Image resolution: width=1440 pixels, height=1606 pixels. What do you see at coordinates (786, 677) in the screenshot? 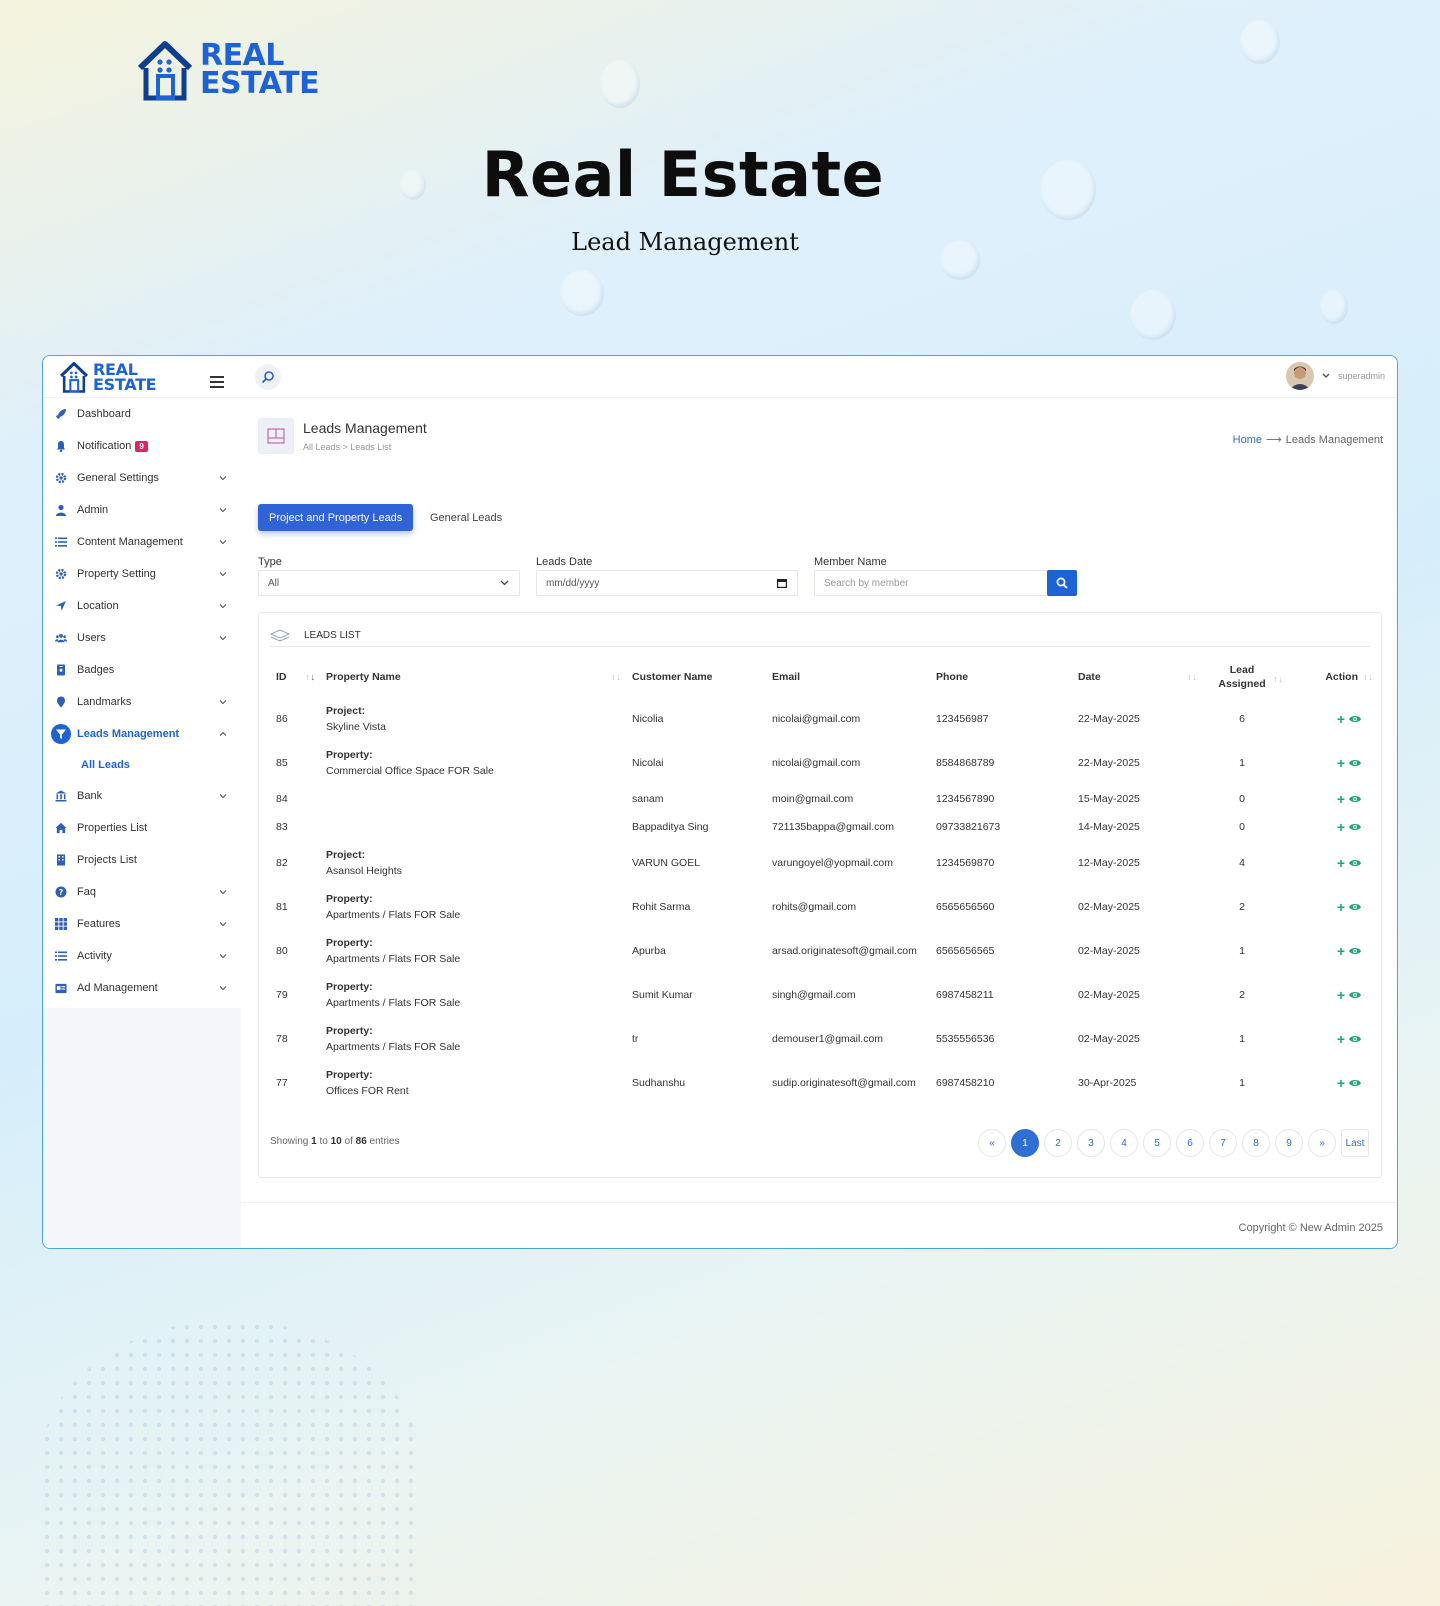
I see `column-email-label: Email` at bounding box center [786, 677].